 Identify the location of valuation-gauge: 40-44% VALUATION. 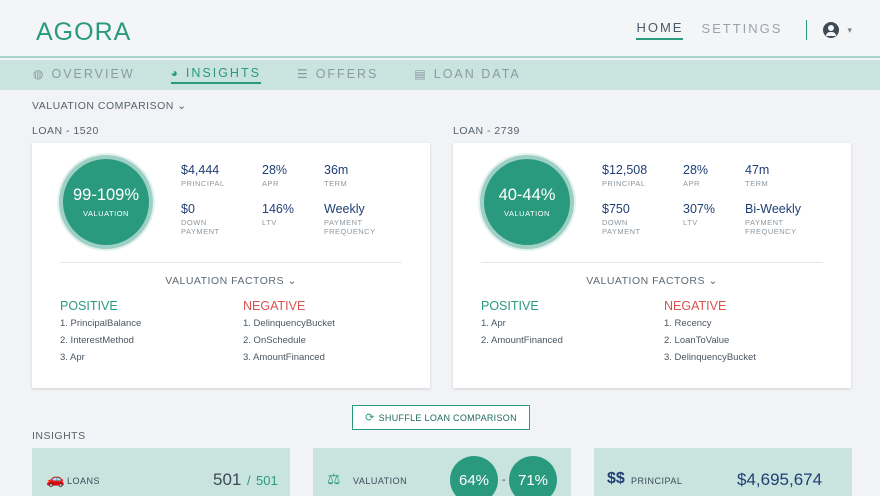
(527, 202).